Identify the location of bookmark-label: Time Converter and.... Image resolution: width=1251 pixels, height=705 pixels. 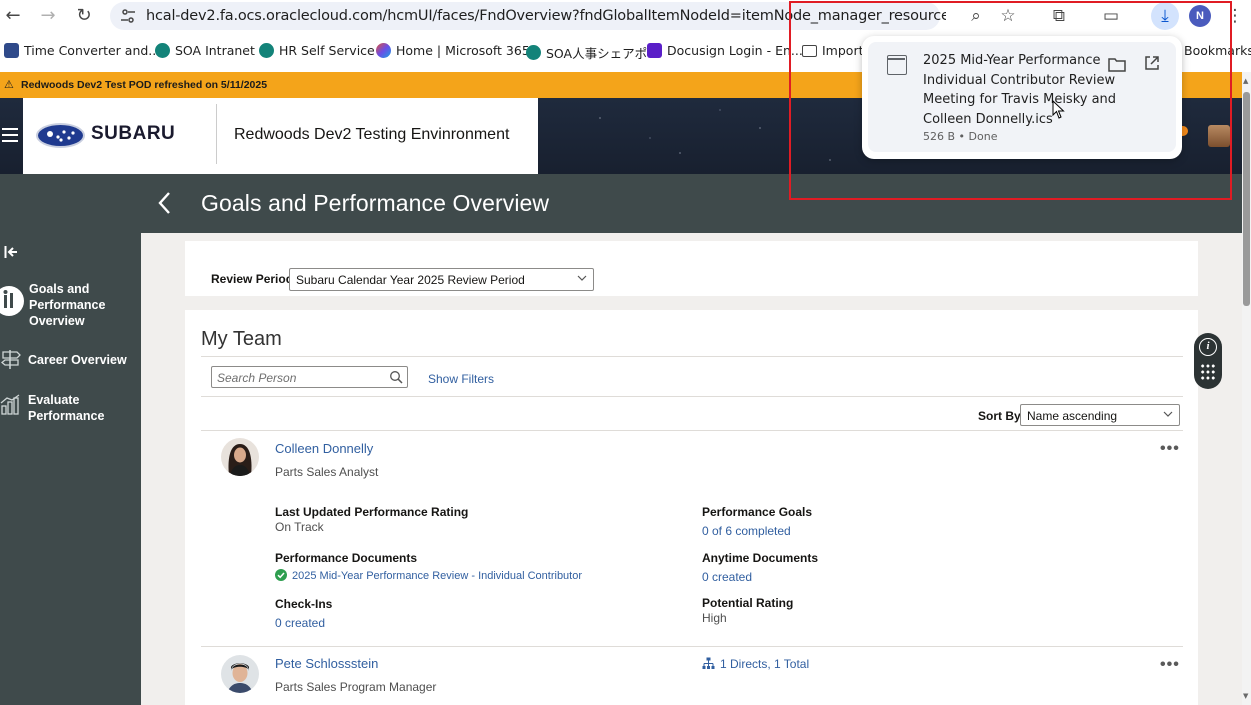
(92, 50).